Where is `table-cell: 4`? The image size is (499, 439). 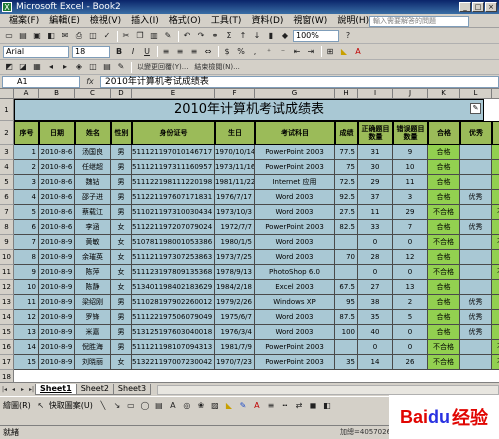
table-cell: 4 is located at coordinates (26, 197).